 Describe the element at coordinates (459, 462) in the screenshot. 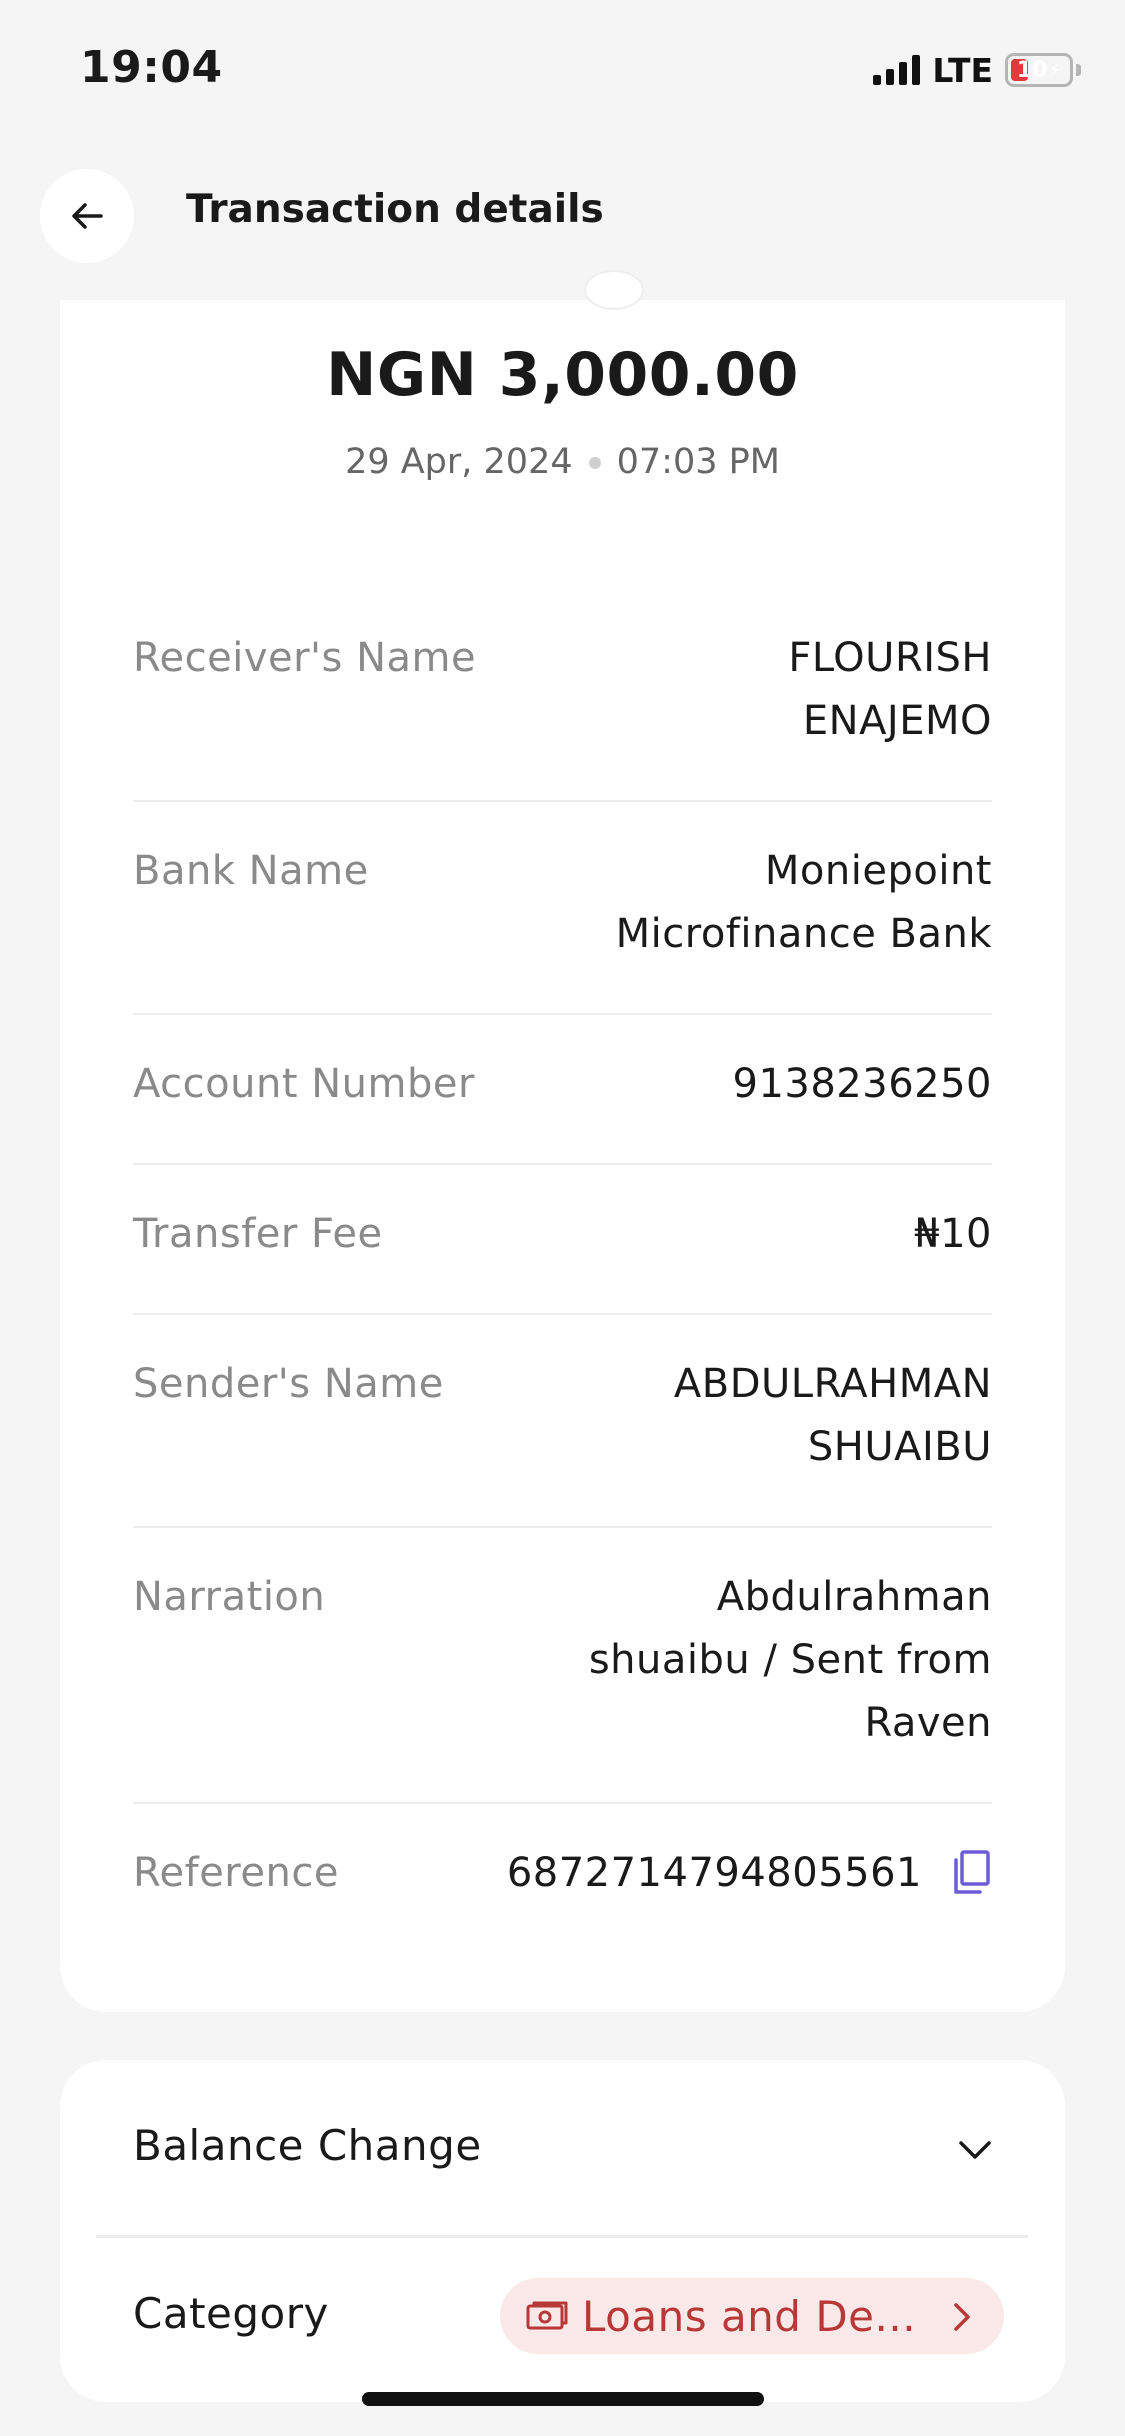

I see `transaction-date: 29 Apr, 2024` at that location.